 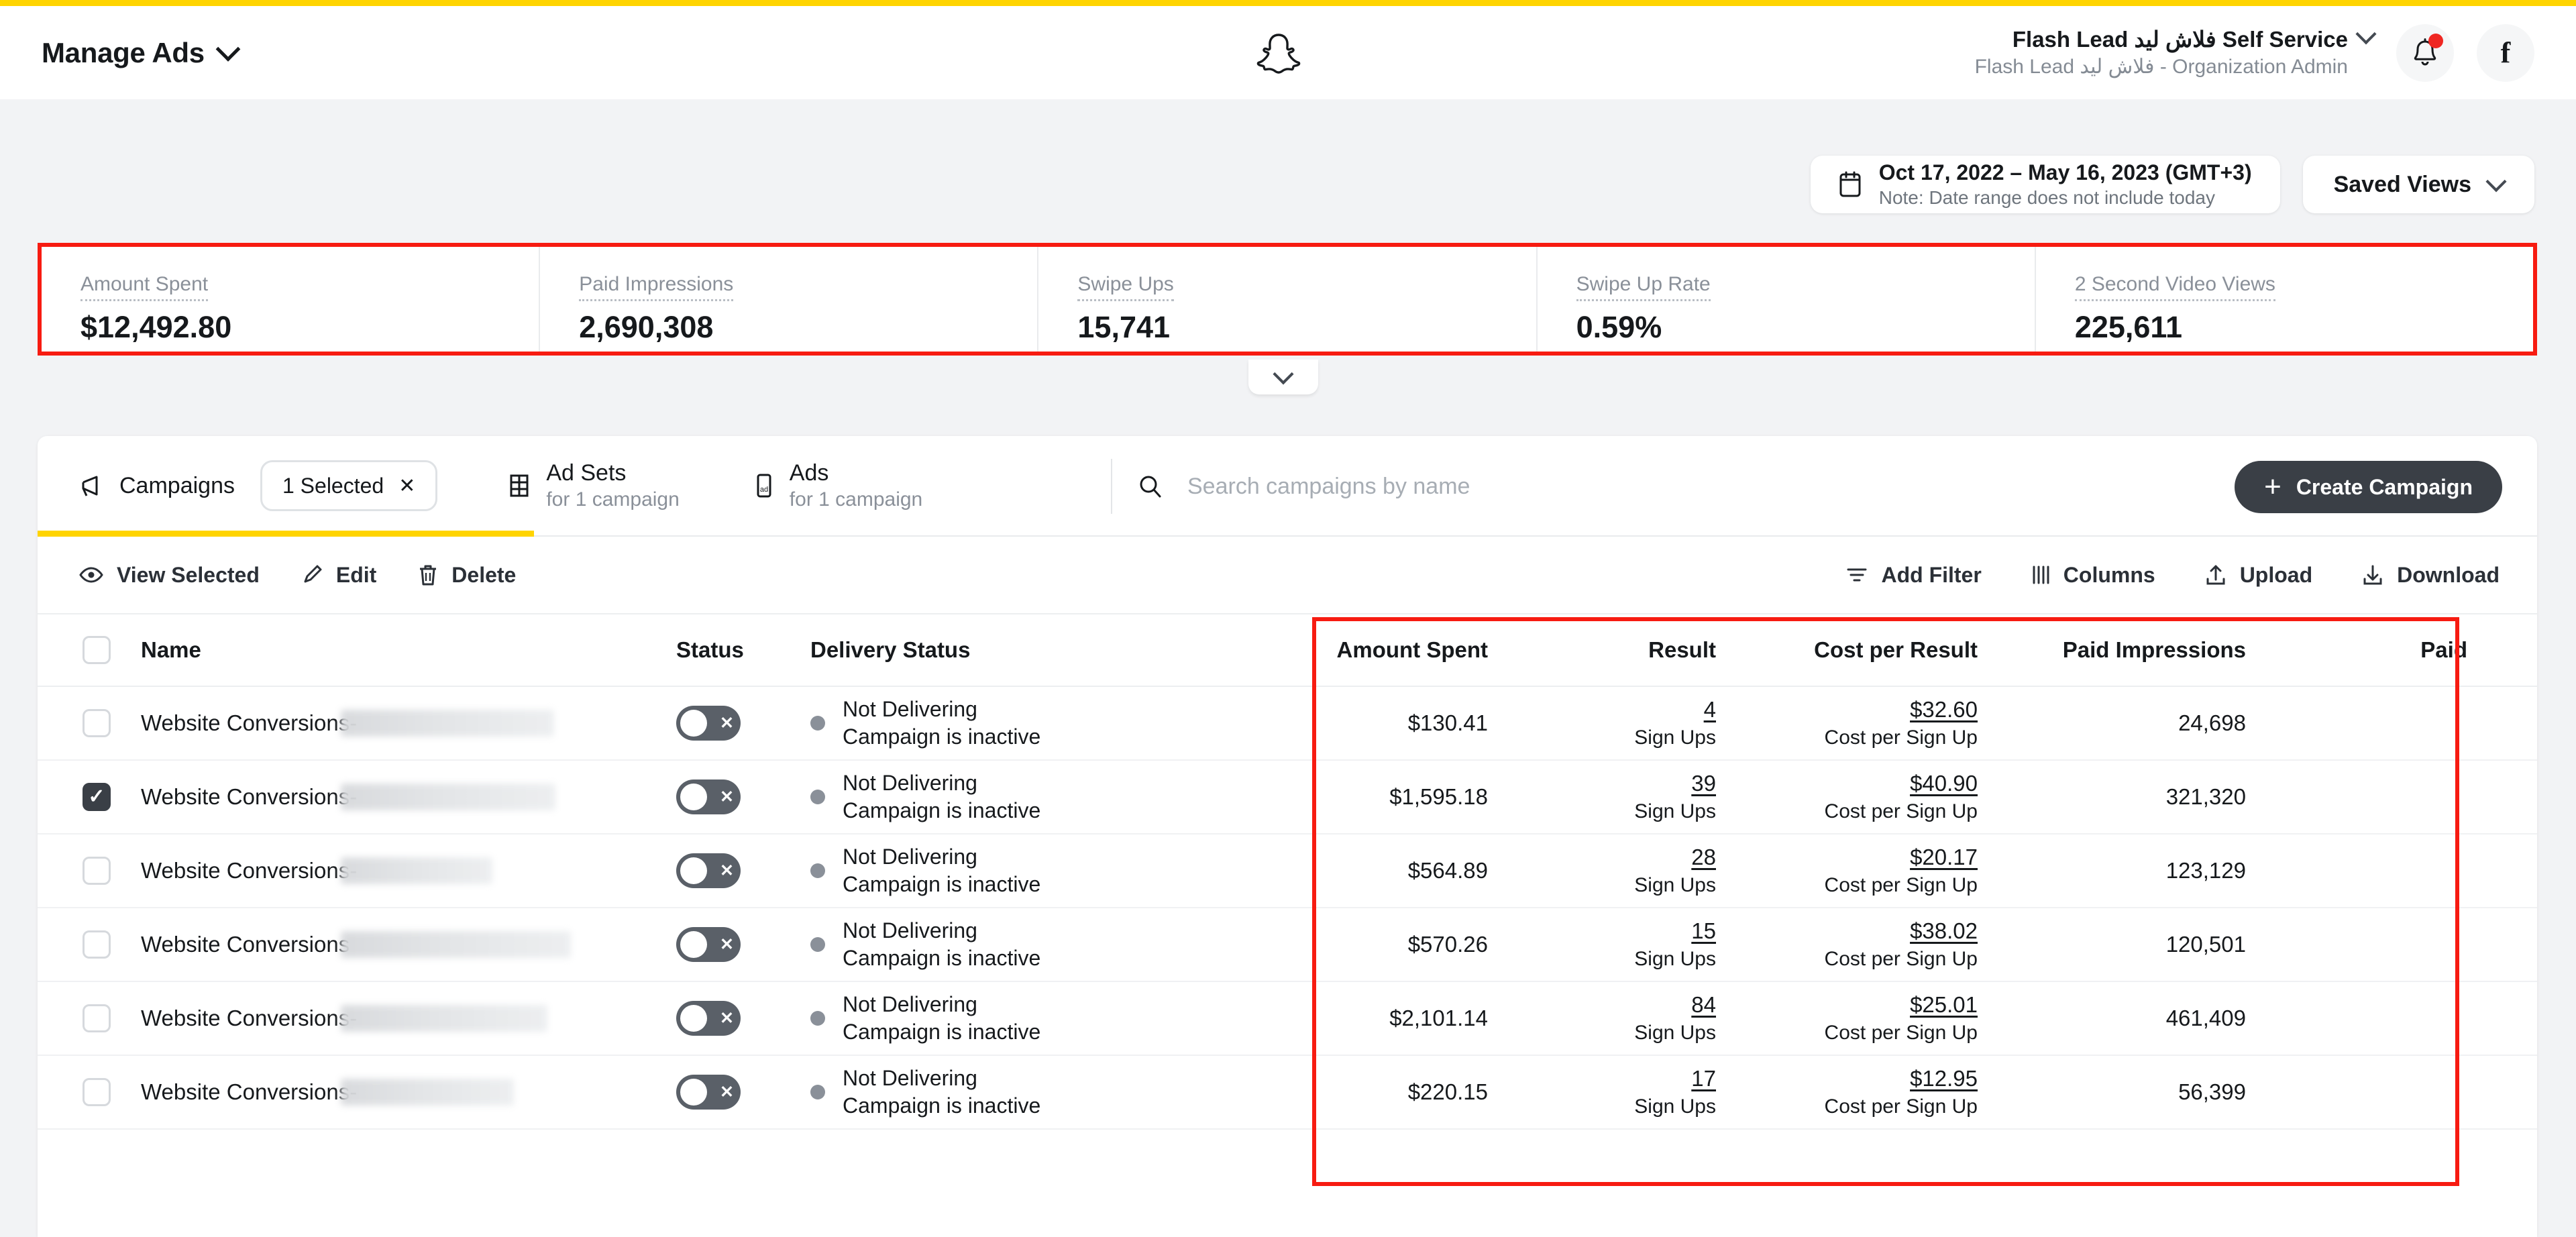 What do you see at coordinates (245, 944) in the screenshot?
I see `campaign-name: Website Conversions` at bounding box center [245, 944].